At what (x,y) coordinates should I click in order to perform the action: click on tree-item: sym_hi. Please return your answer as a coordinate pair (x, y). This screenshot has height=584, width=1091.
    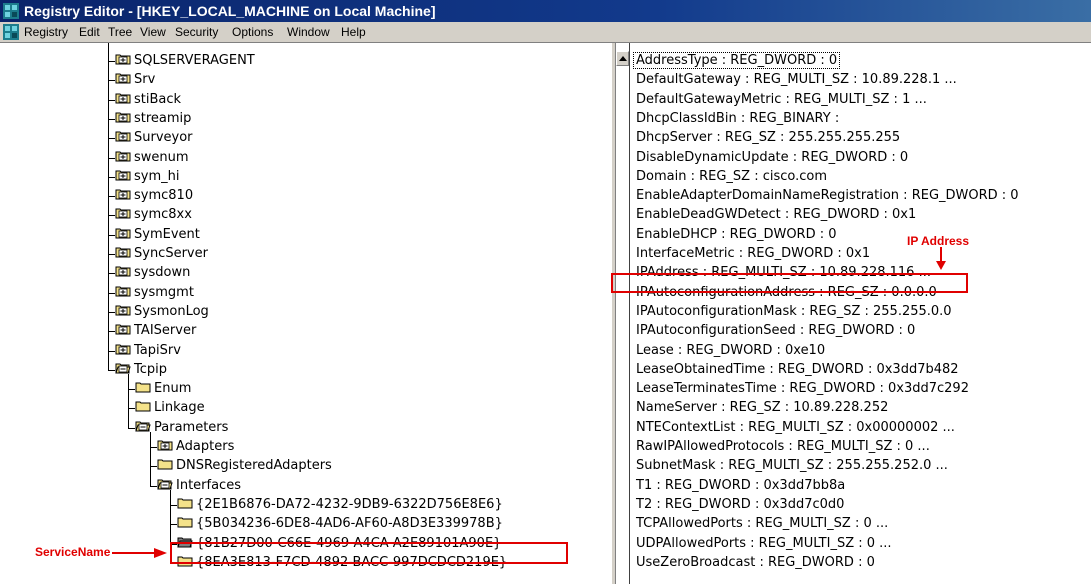
    Looking at the image, I should click on (147, 176).